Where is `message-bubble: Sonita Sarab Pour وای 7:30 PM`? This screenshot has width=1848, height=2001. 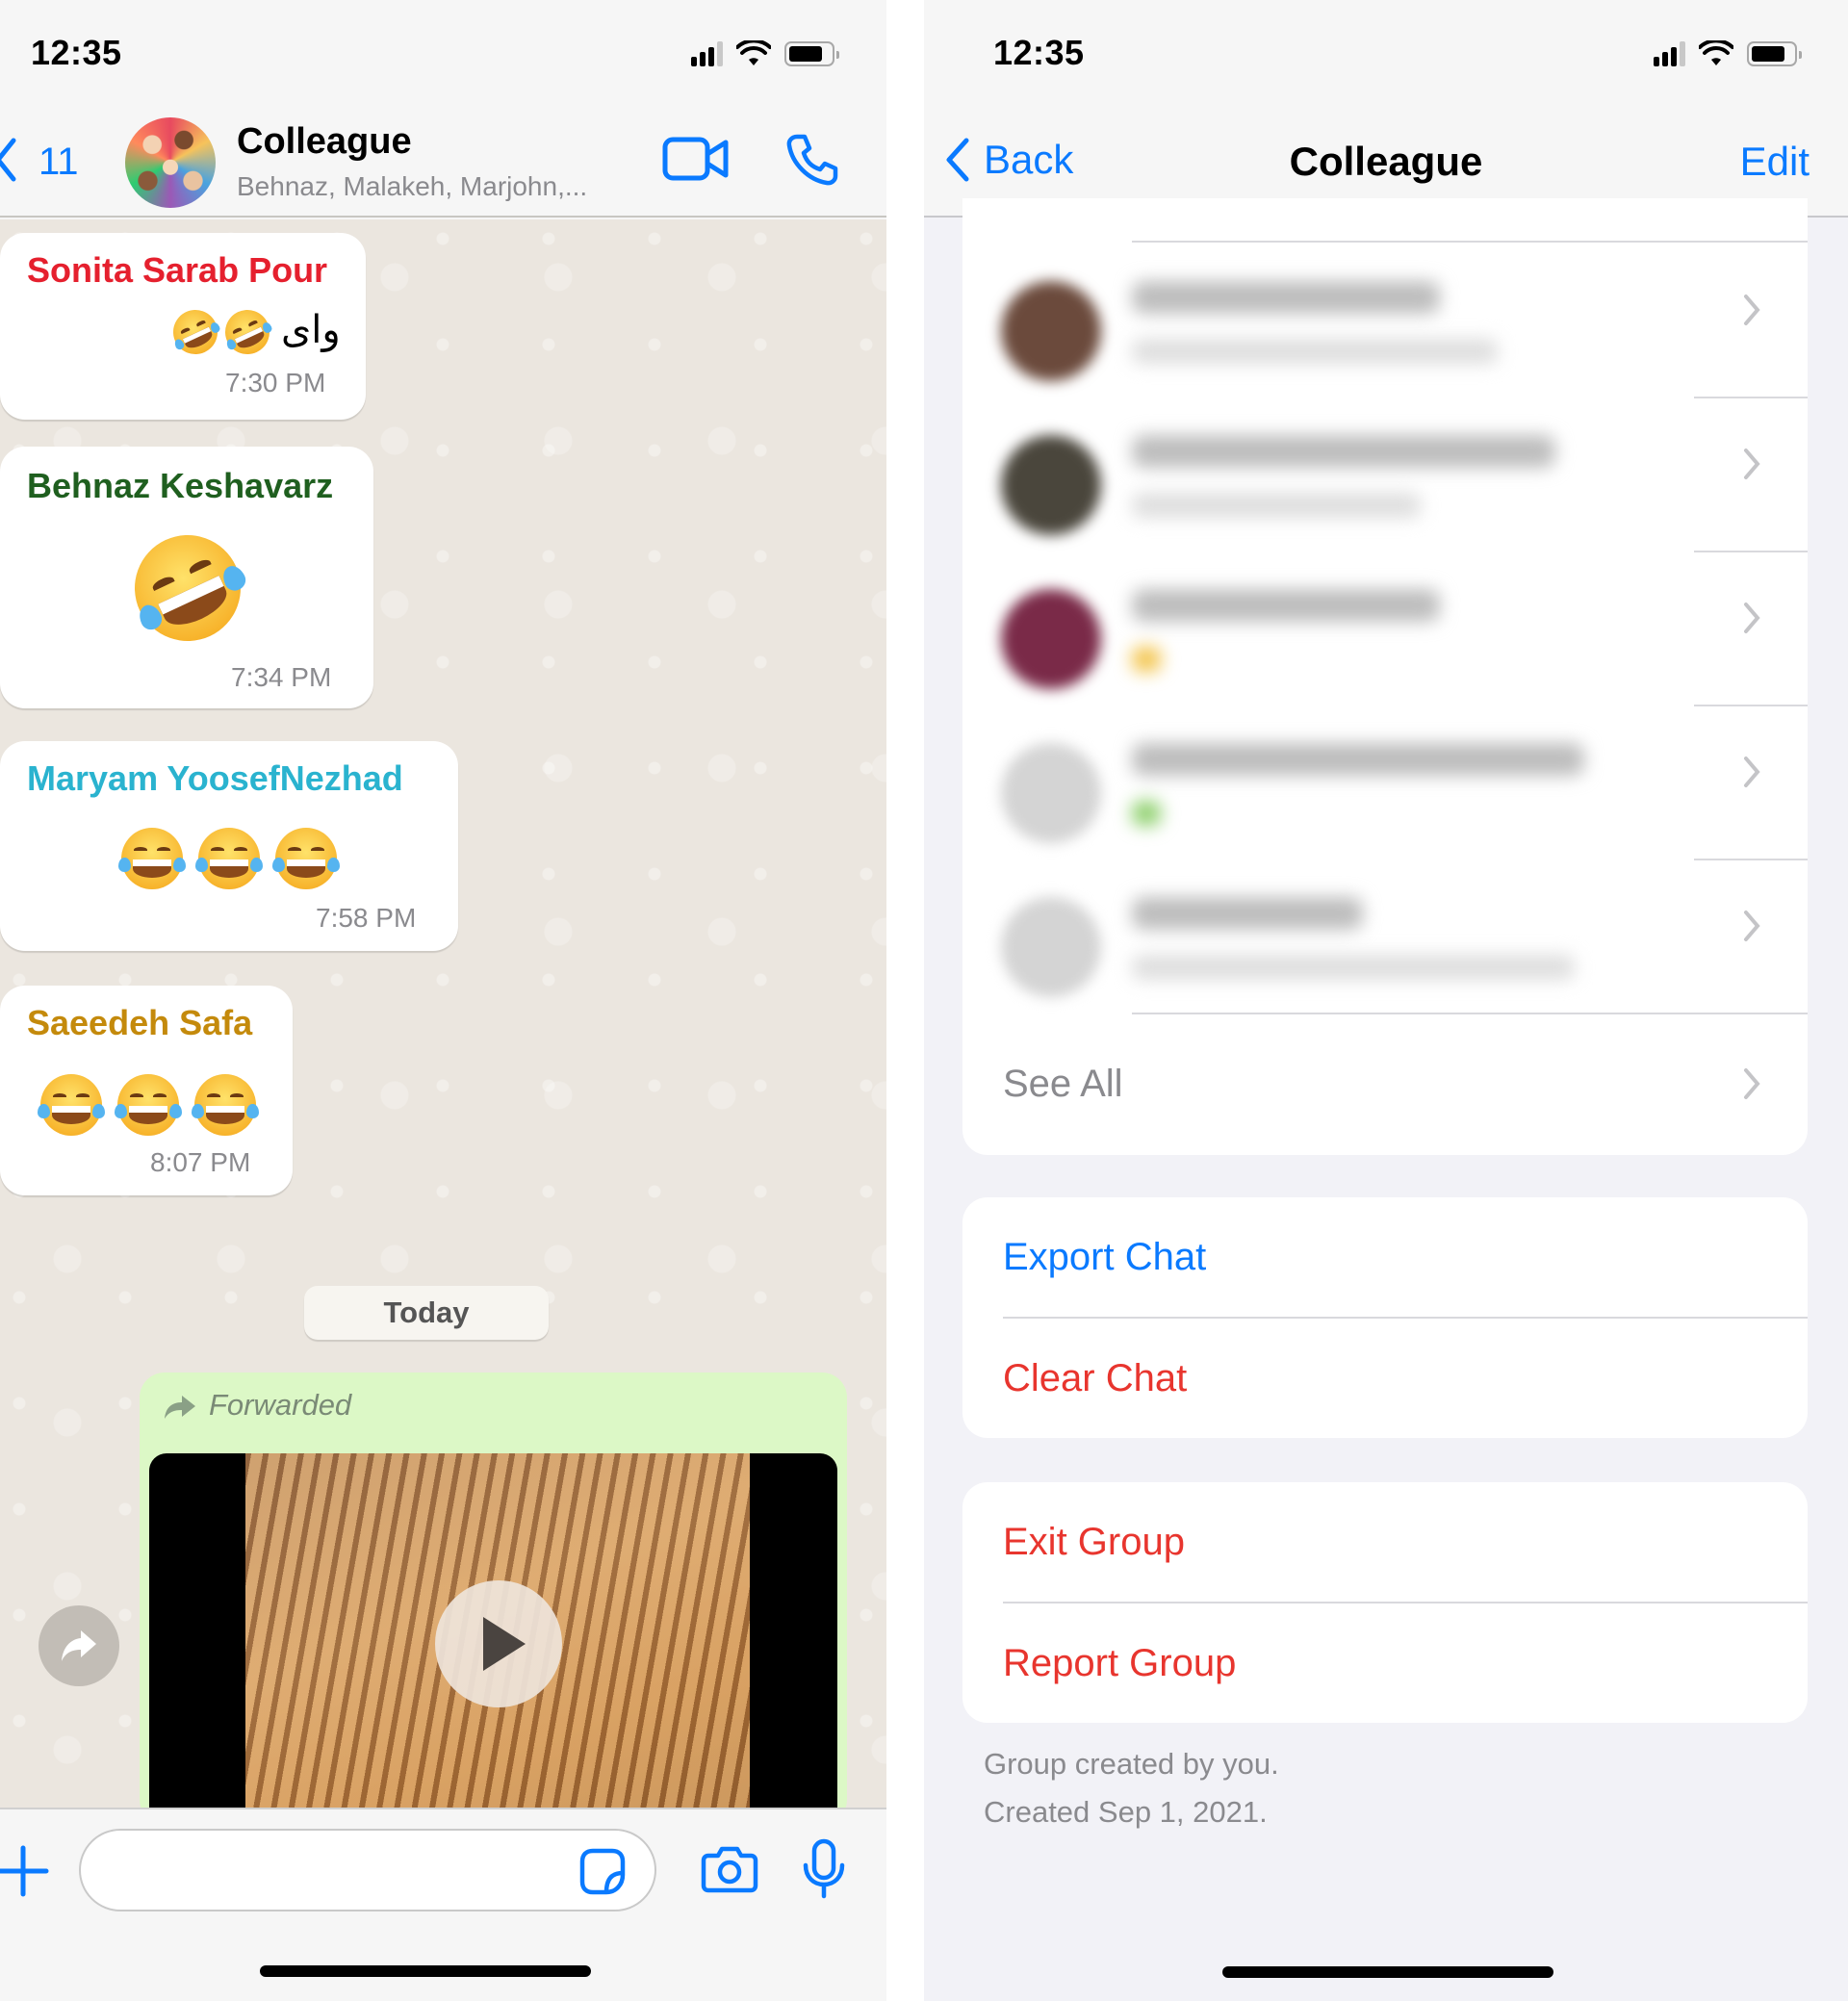 message-bubble: Sonita Sarab Pour وای 7:30 PM is located at coordinates (183, 326).